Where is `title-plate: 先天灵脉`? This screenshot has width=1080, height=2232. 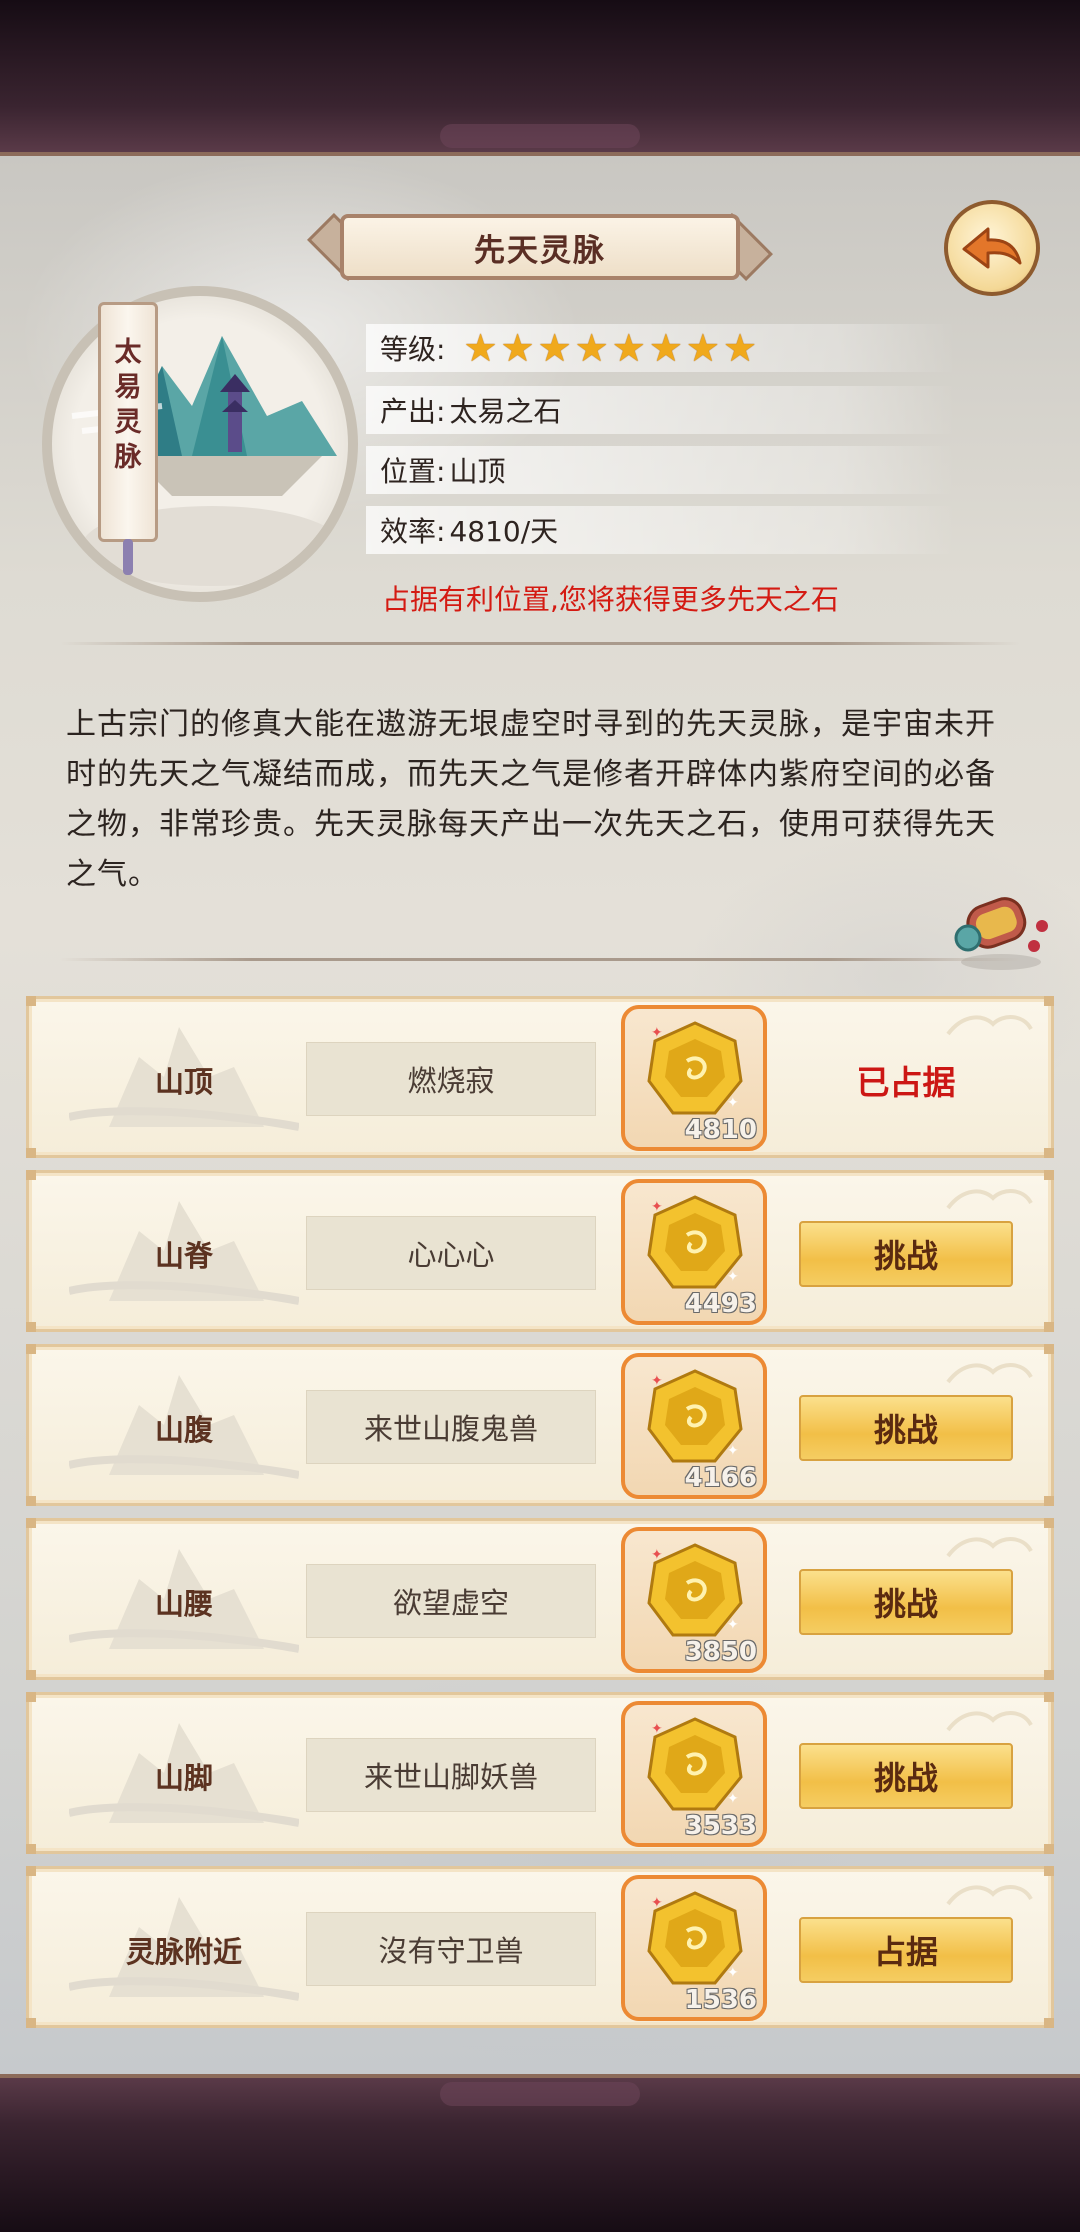
title-plate: 先天灵脉 is located at coordinates (540, 247).